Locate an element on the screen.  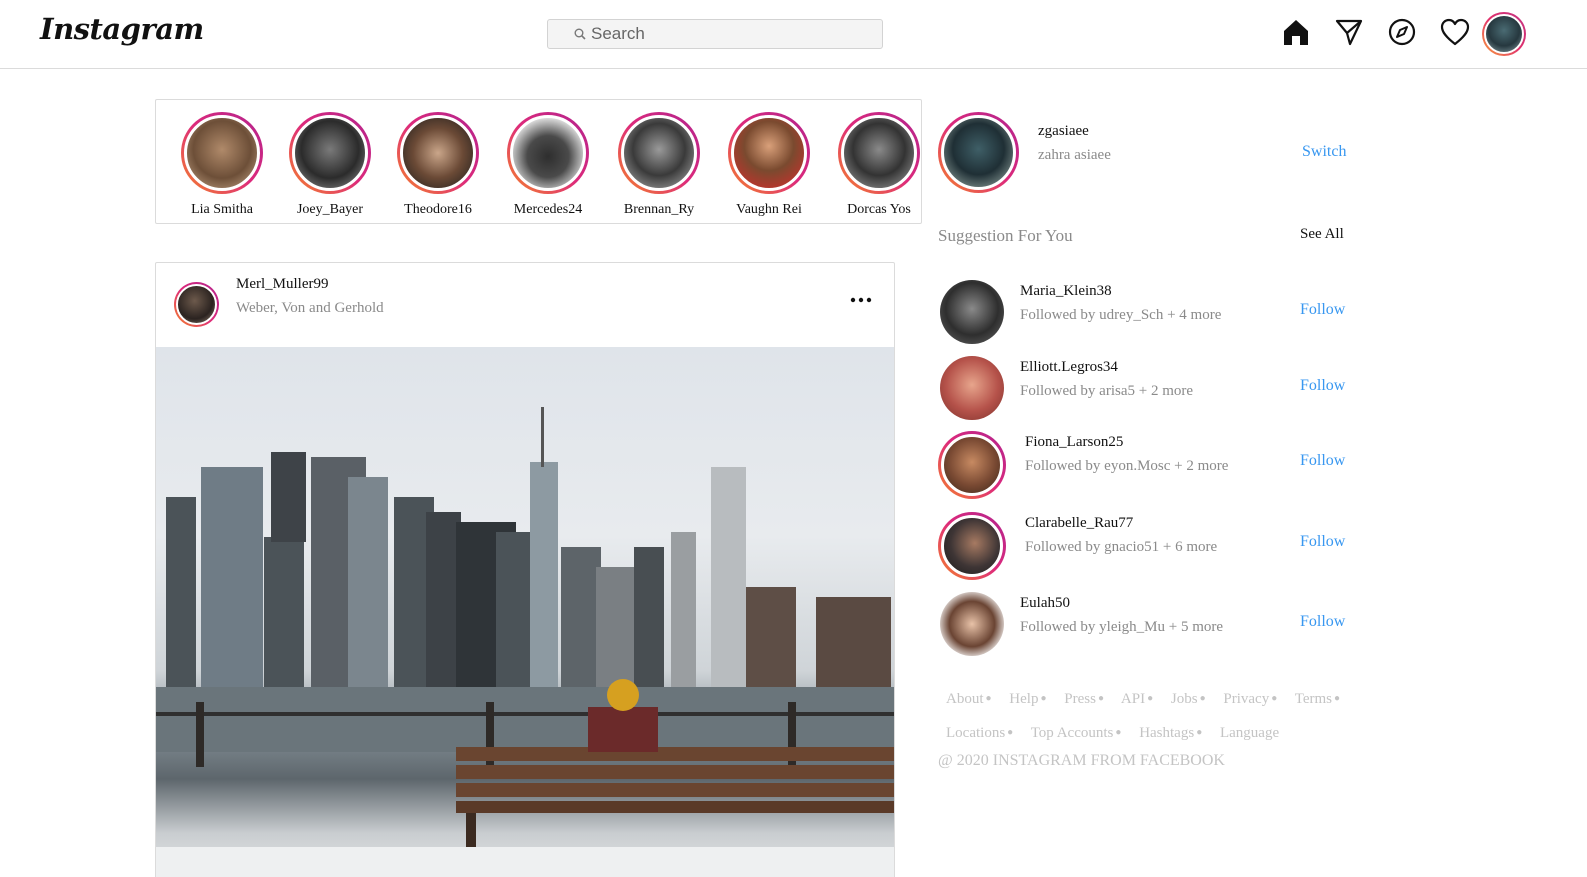
story-item: Joey_Bayer is located at coordinates (330, 165).